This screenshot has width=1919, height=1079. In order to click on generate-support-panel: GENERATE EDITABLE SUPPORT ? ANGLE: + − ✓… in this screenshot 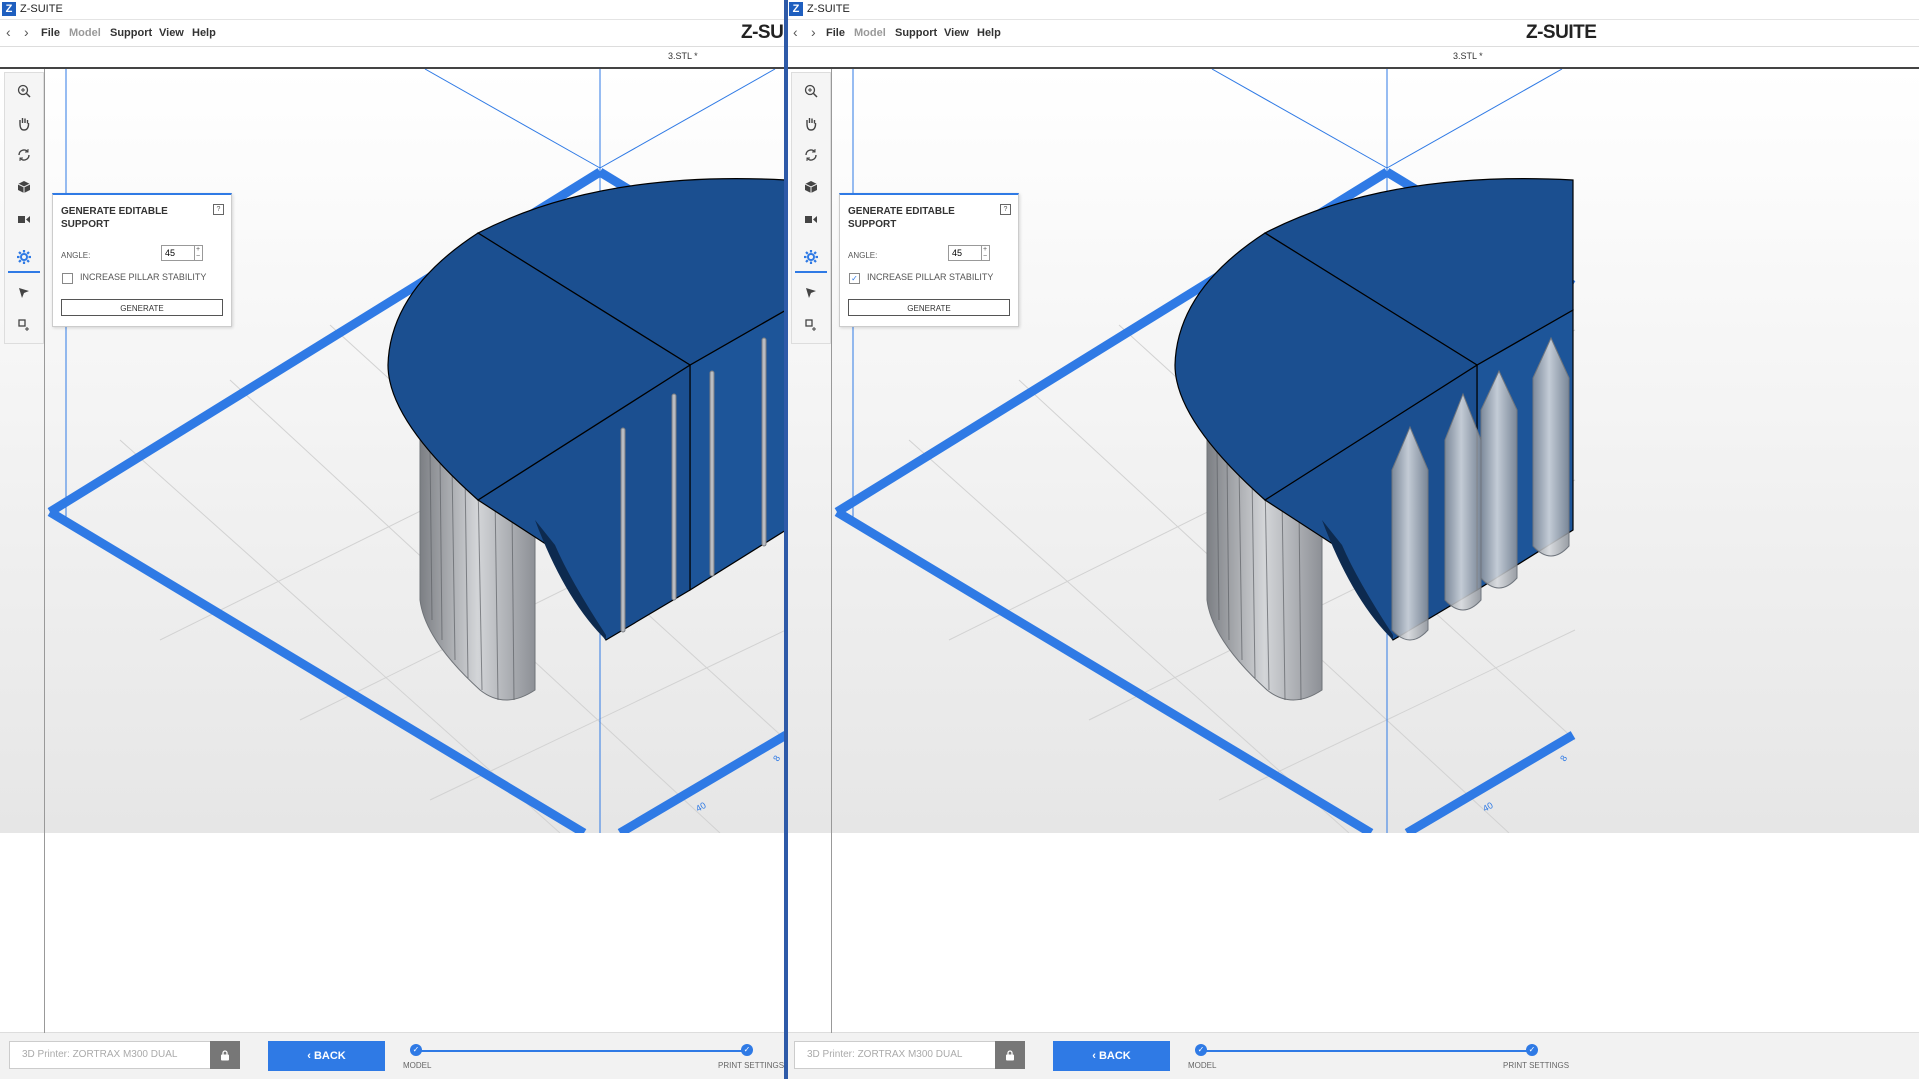, I will do `click(929, 260)`.